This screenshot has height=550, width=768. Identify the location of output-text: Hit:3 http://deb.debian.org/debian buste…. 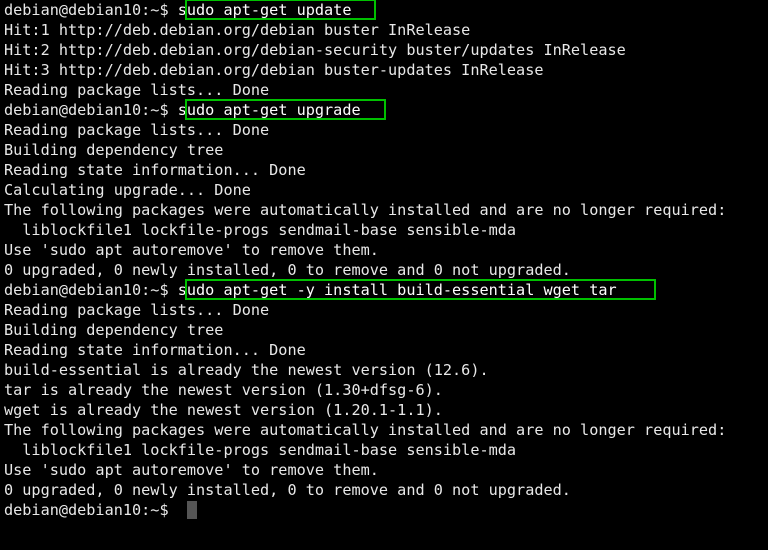
(274, 70).